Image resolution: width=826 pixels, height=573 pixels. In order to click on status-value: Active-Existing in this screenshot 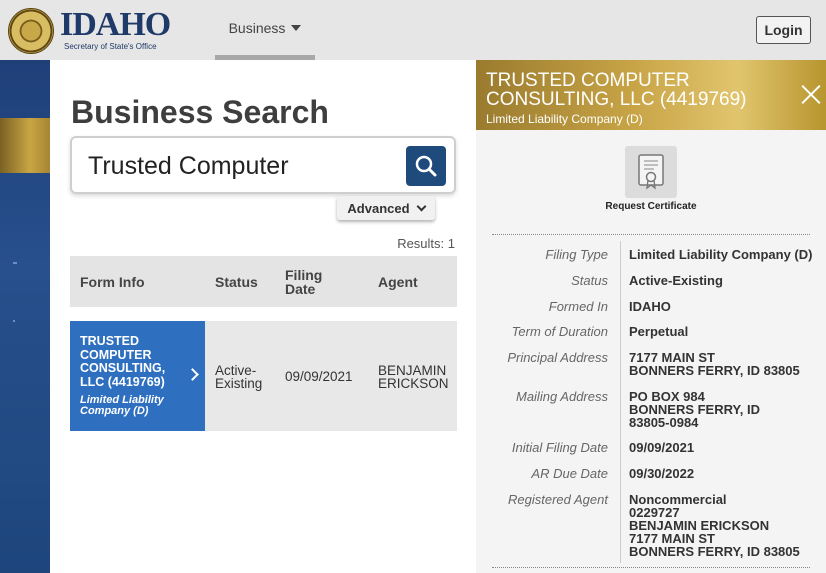, I will do `click(676, 280)`.